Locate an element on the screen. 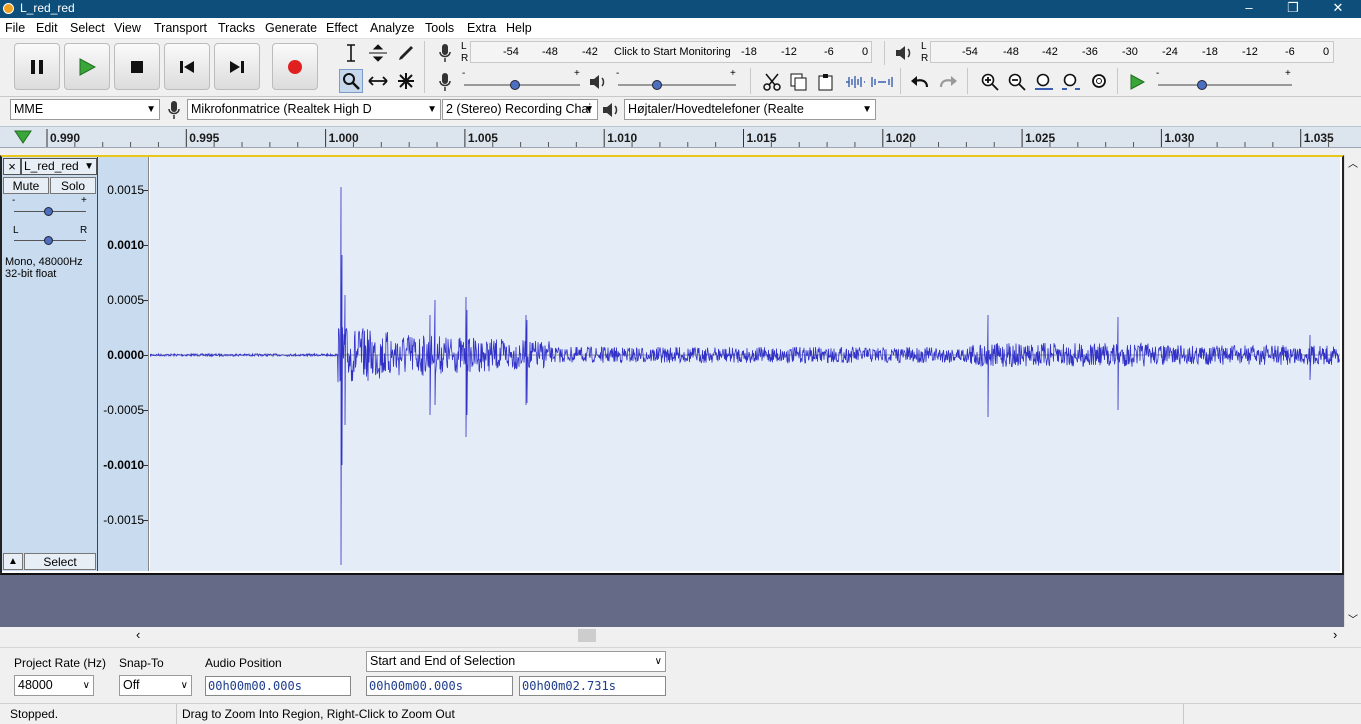 The image size is (1361, 724). playback-volume-thumb is located at coordinates (657, 85).